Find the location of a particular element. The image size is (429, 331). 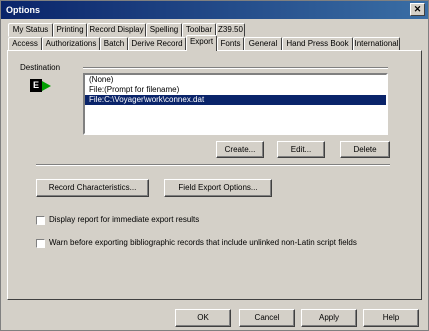

cancel-button: Cancel is located at coordinates (267, 318).